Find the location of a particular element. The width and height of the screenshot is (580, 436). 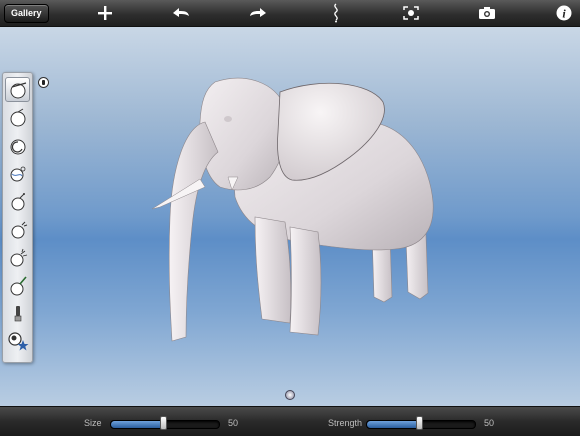

grab-brush-icon is located at coordinates (17, 145).